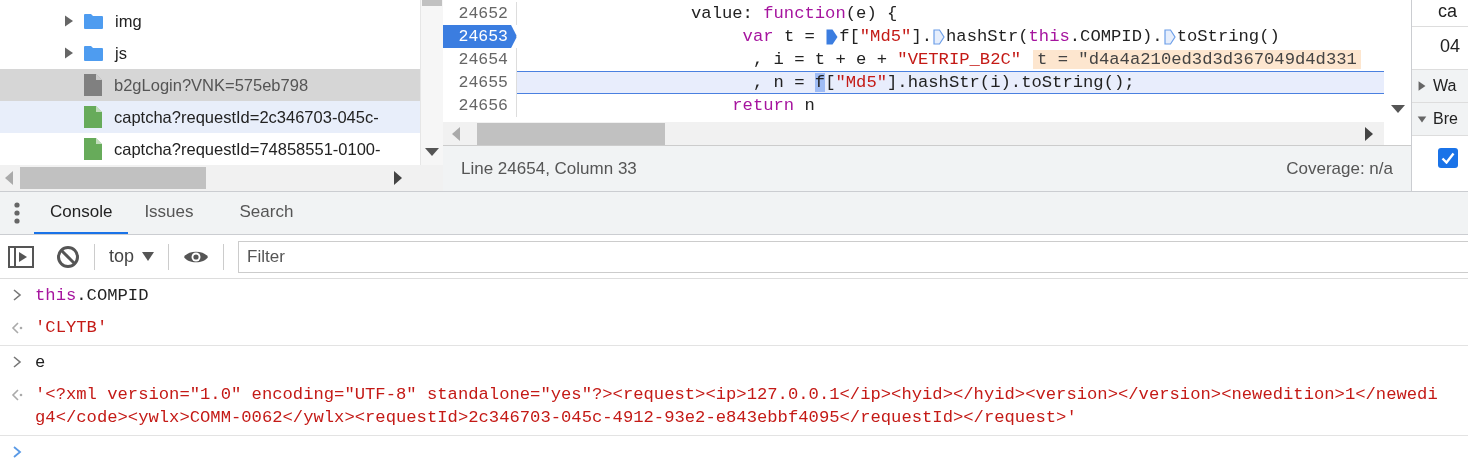 The width and height of the screenshot is (1468, 462). I want to click on section-header: Bre, so click(1440, 119).